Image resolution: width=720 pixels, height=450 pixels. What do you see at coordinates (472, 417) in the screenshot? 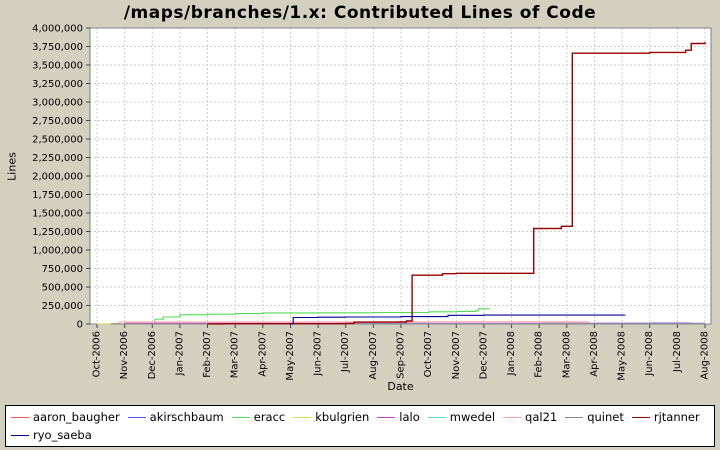
I see `legend-label: mwedel` at bounding box center [472, 417].